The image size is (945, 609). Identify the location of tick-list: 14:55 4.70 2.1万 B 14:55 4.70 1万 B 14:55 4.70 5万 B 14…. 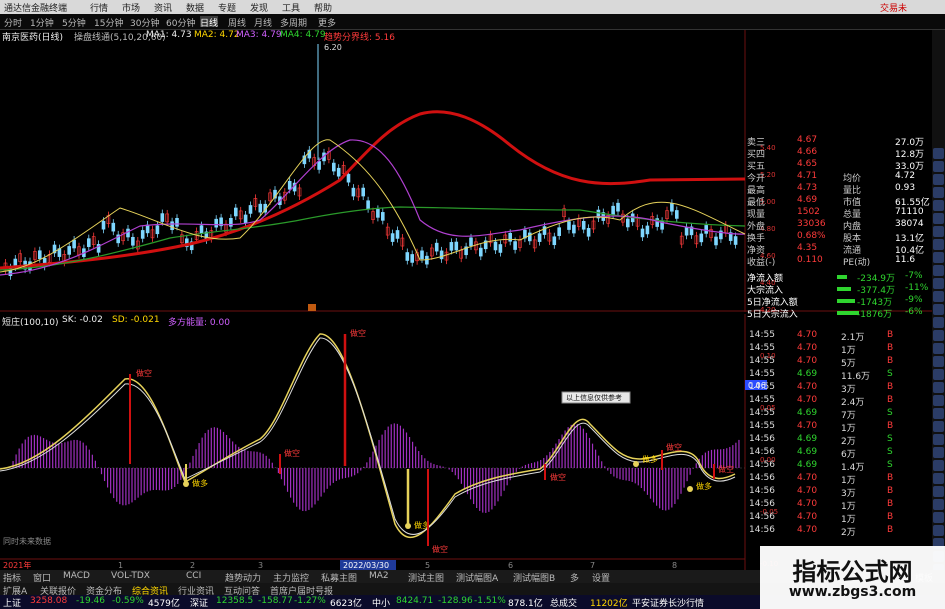
(837, 450).